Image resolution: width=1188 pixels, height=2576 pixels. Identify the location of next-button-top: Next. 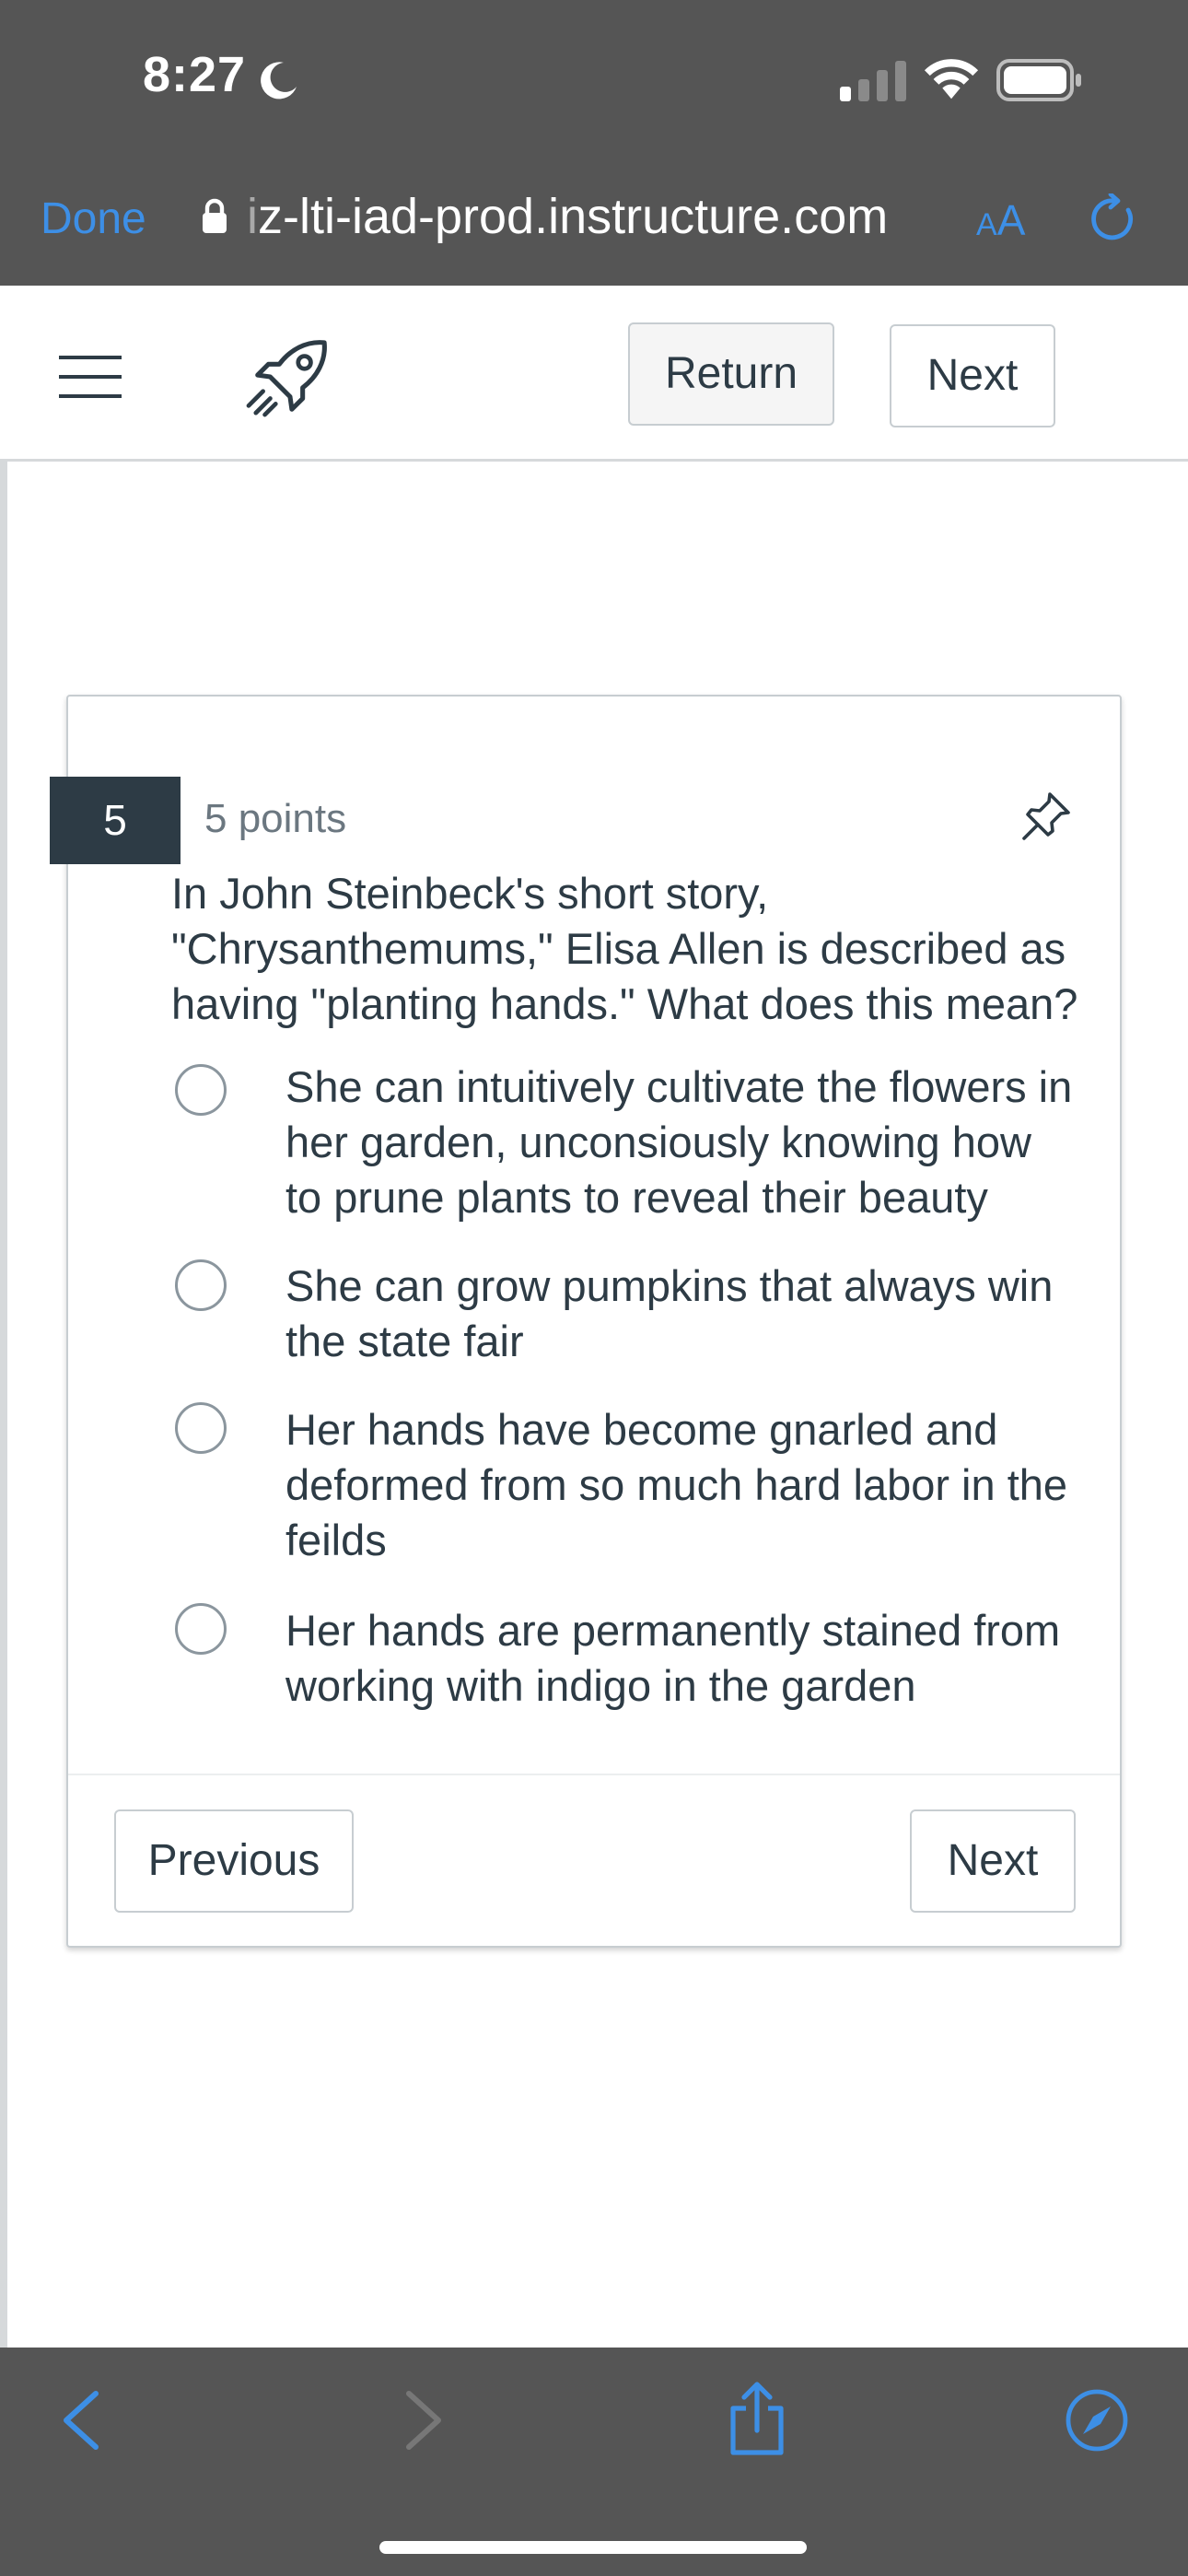
(973, 375).